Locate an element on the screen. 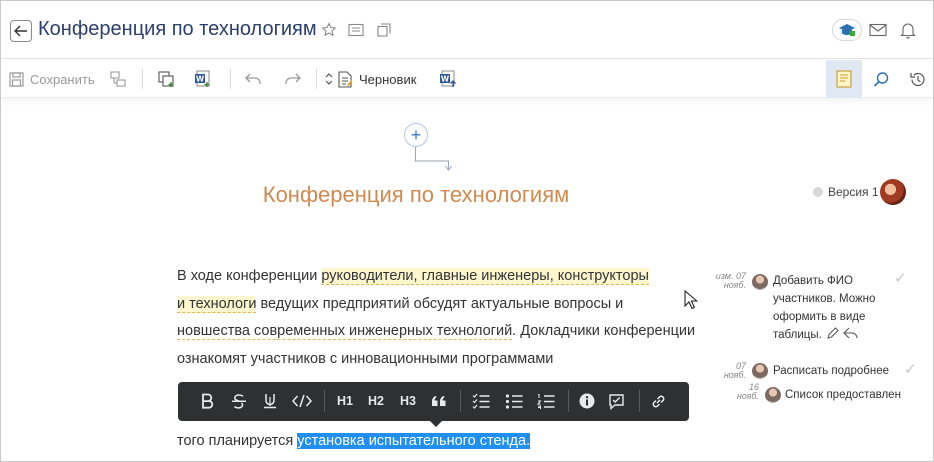 This screenshot has height=462, width=934. reply-icon is located at coordinates (850, 333).